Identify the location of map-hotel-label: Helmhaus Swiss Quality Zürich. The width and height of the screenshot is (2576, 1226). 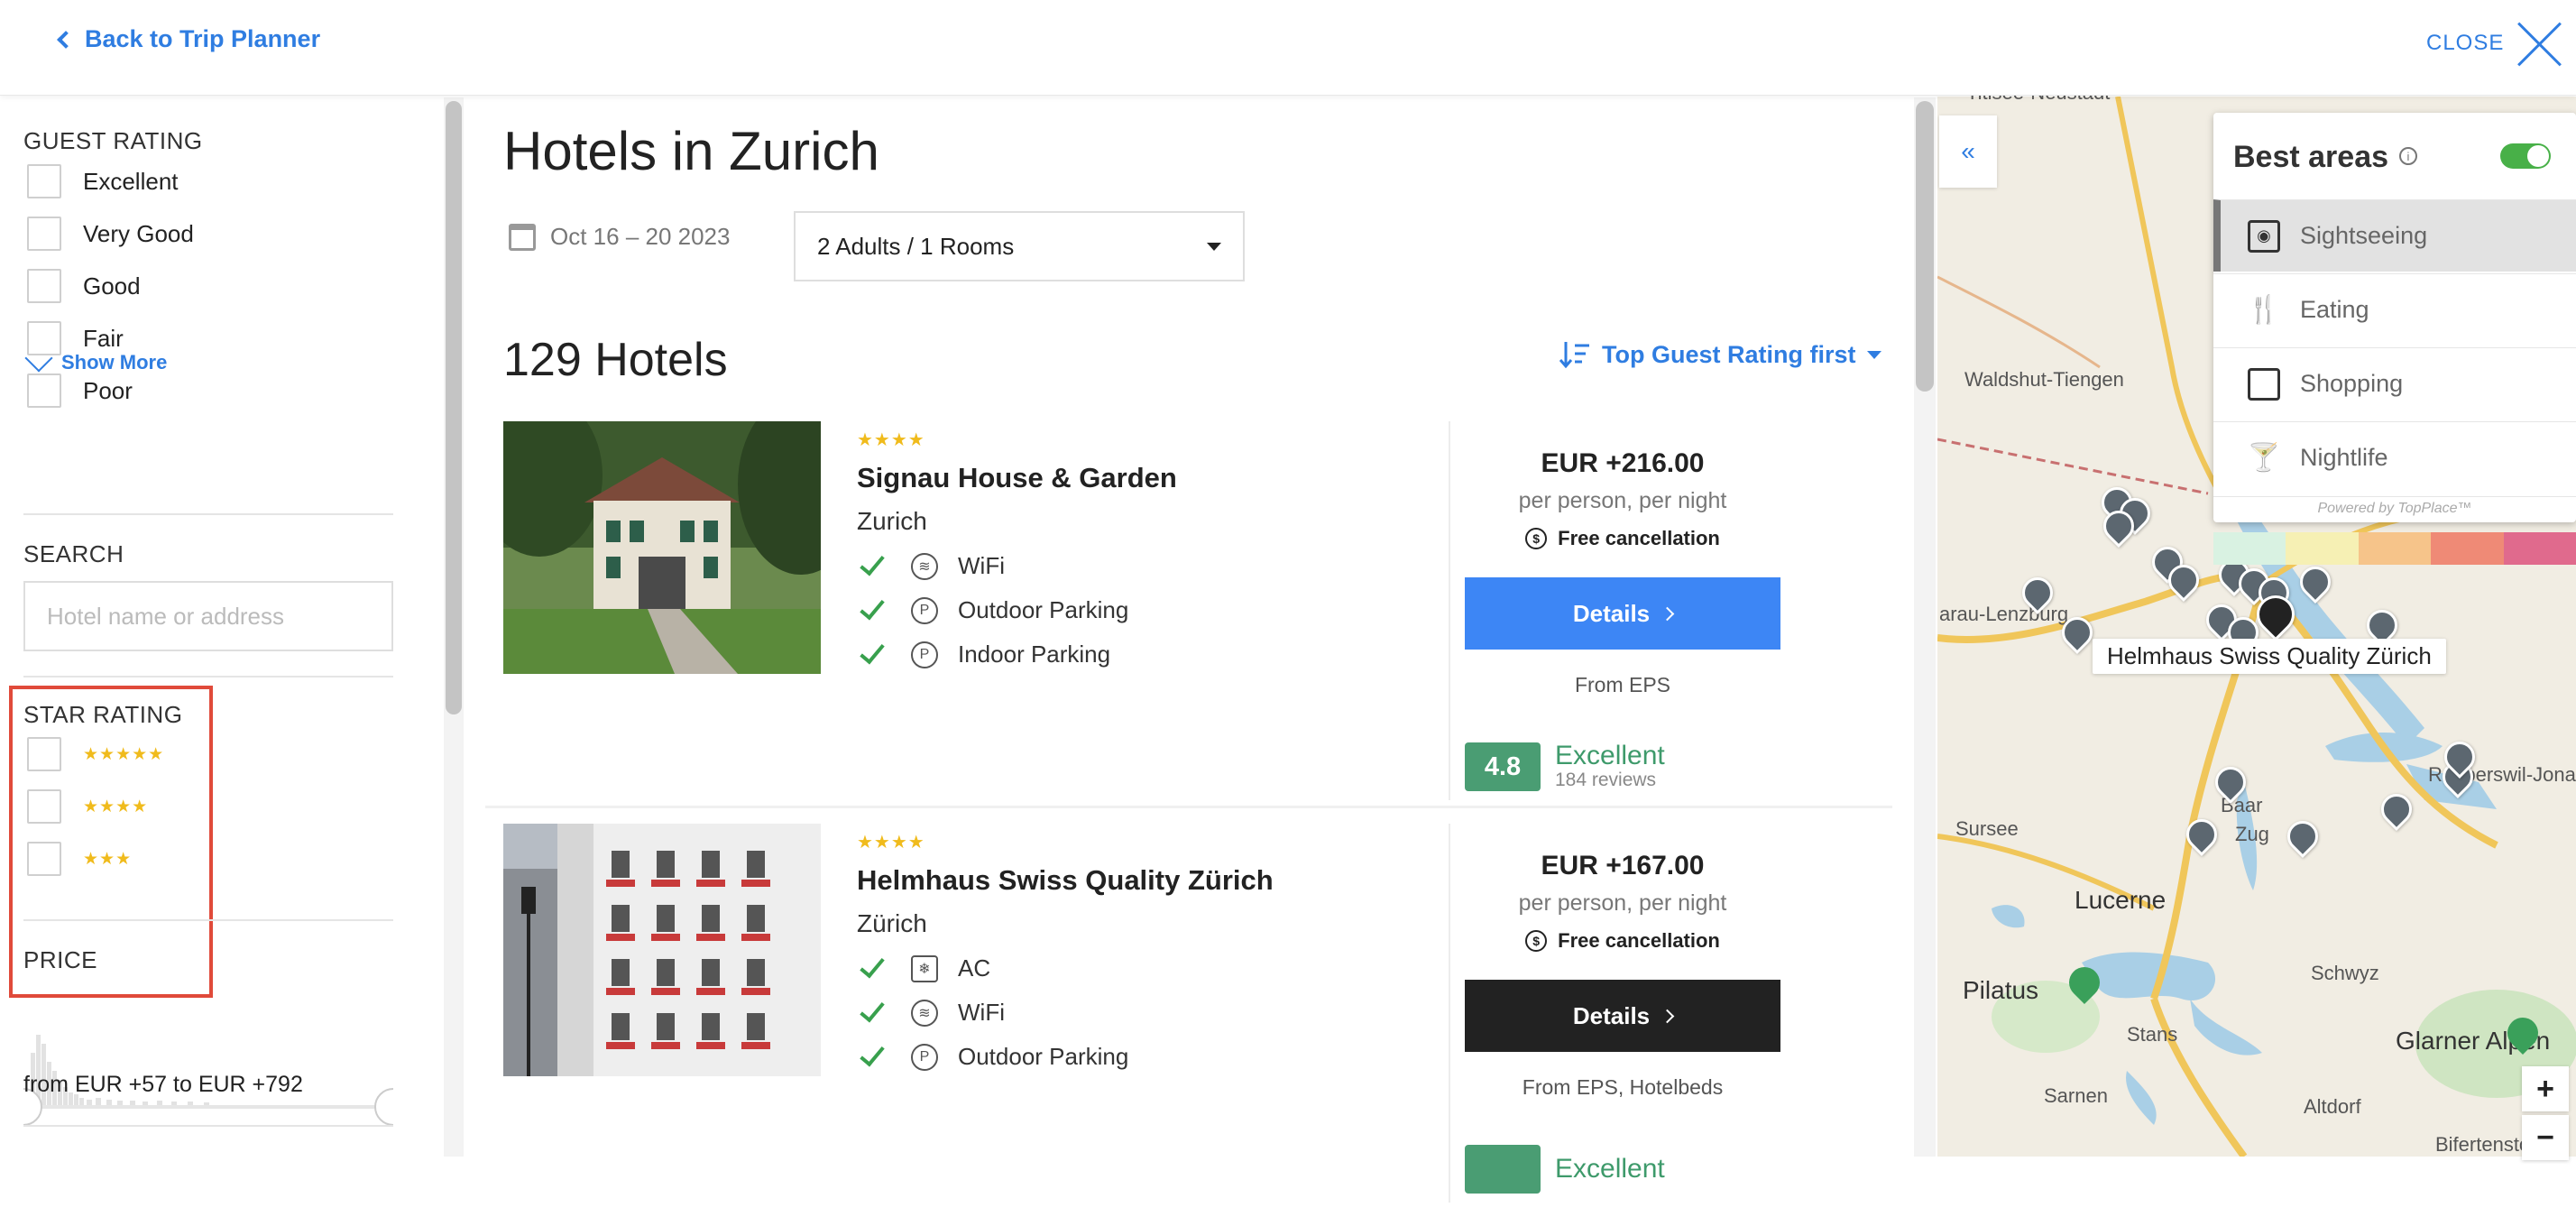
(2269, 657).